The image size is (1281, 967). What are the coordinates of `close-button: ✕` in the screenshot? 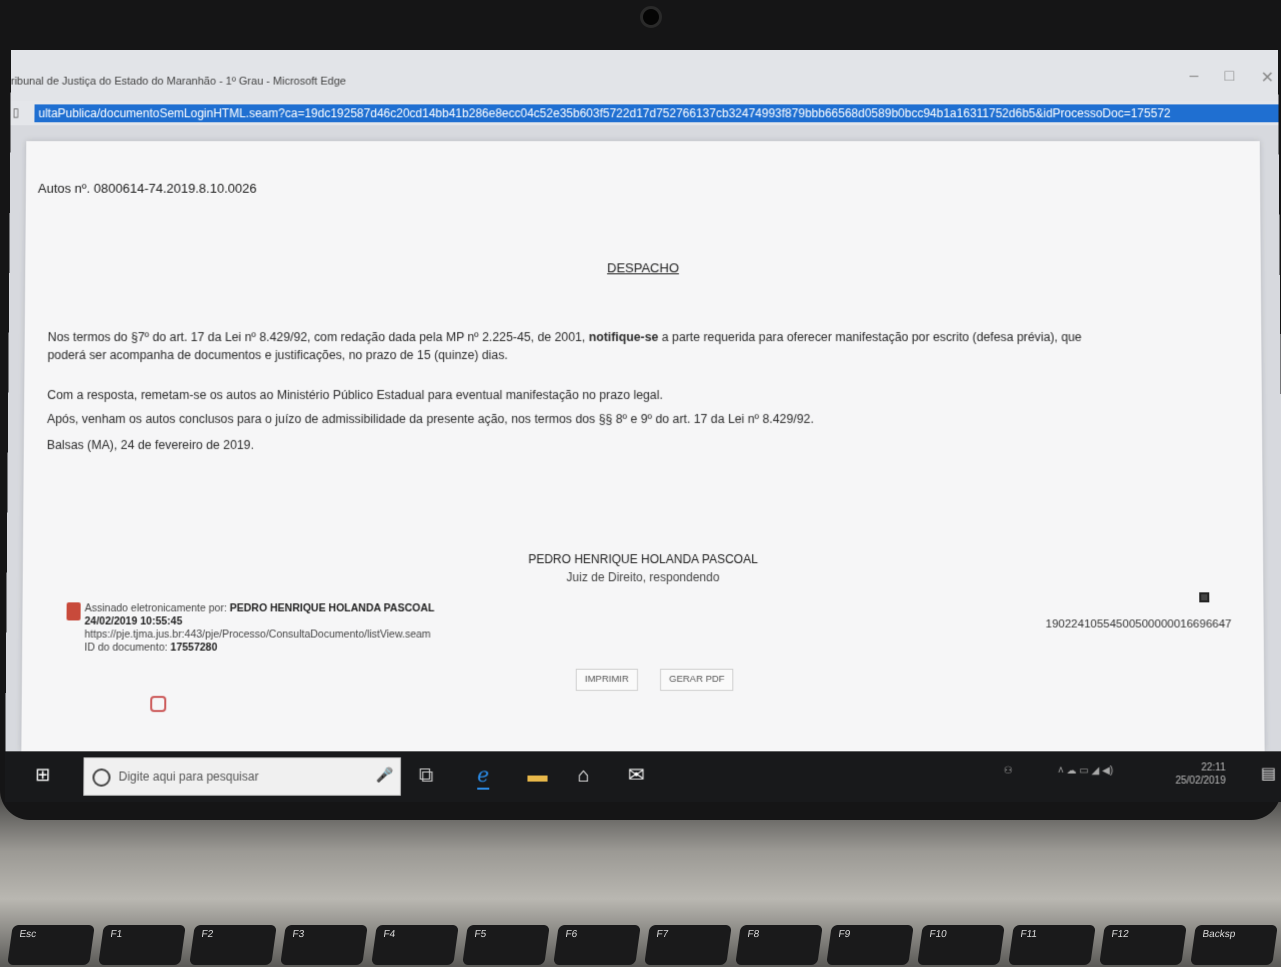 It's located at (1268, 78).